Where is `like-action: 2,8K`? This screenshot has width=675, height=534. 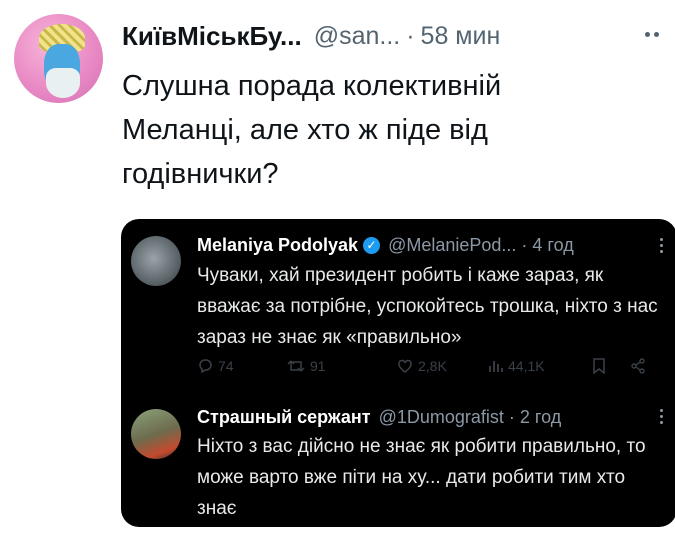
like-action: 2,8K is located at coordinates (442, 366).